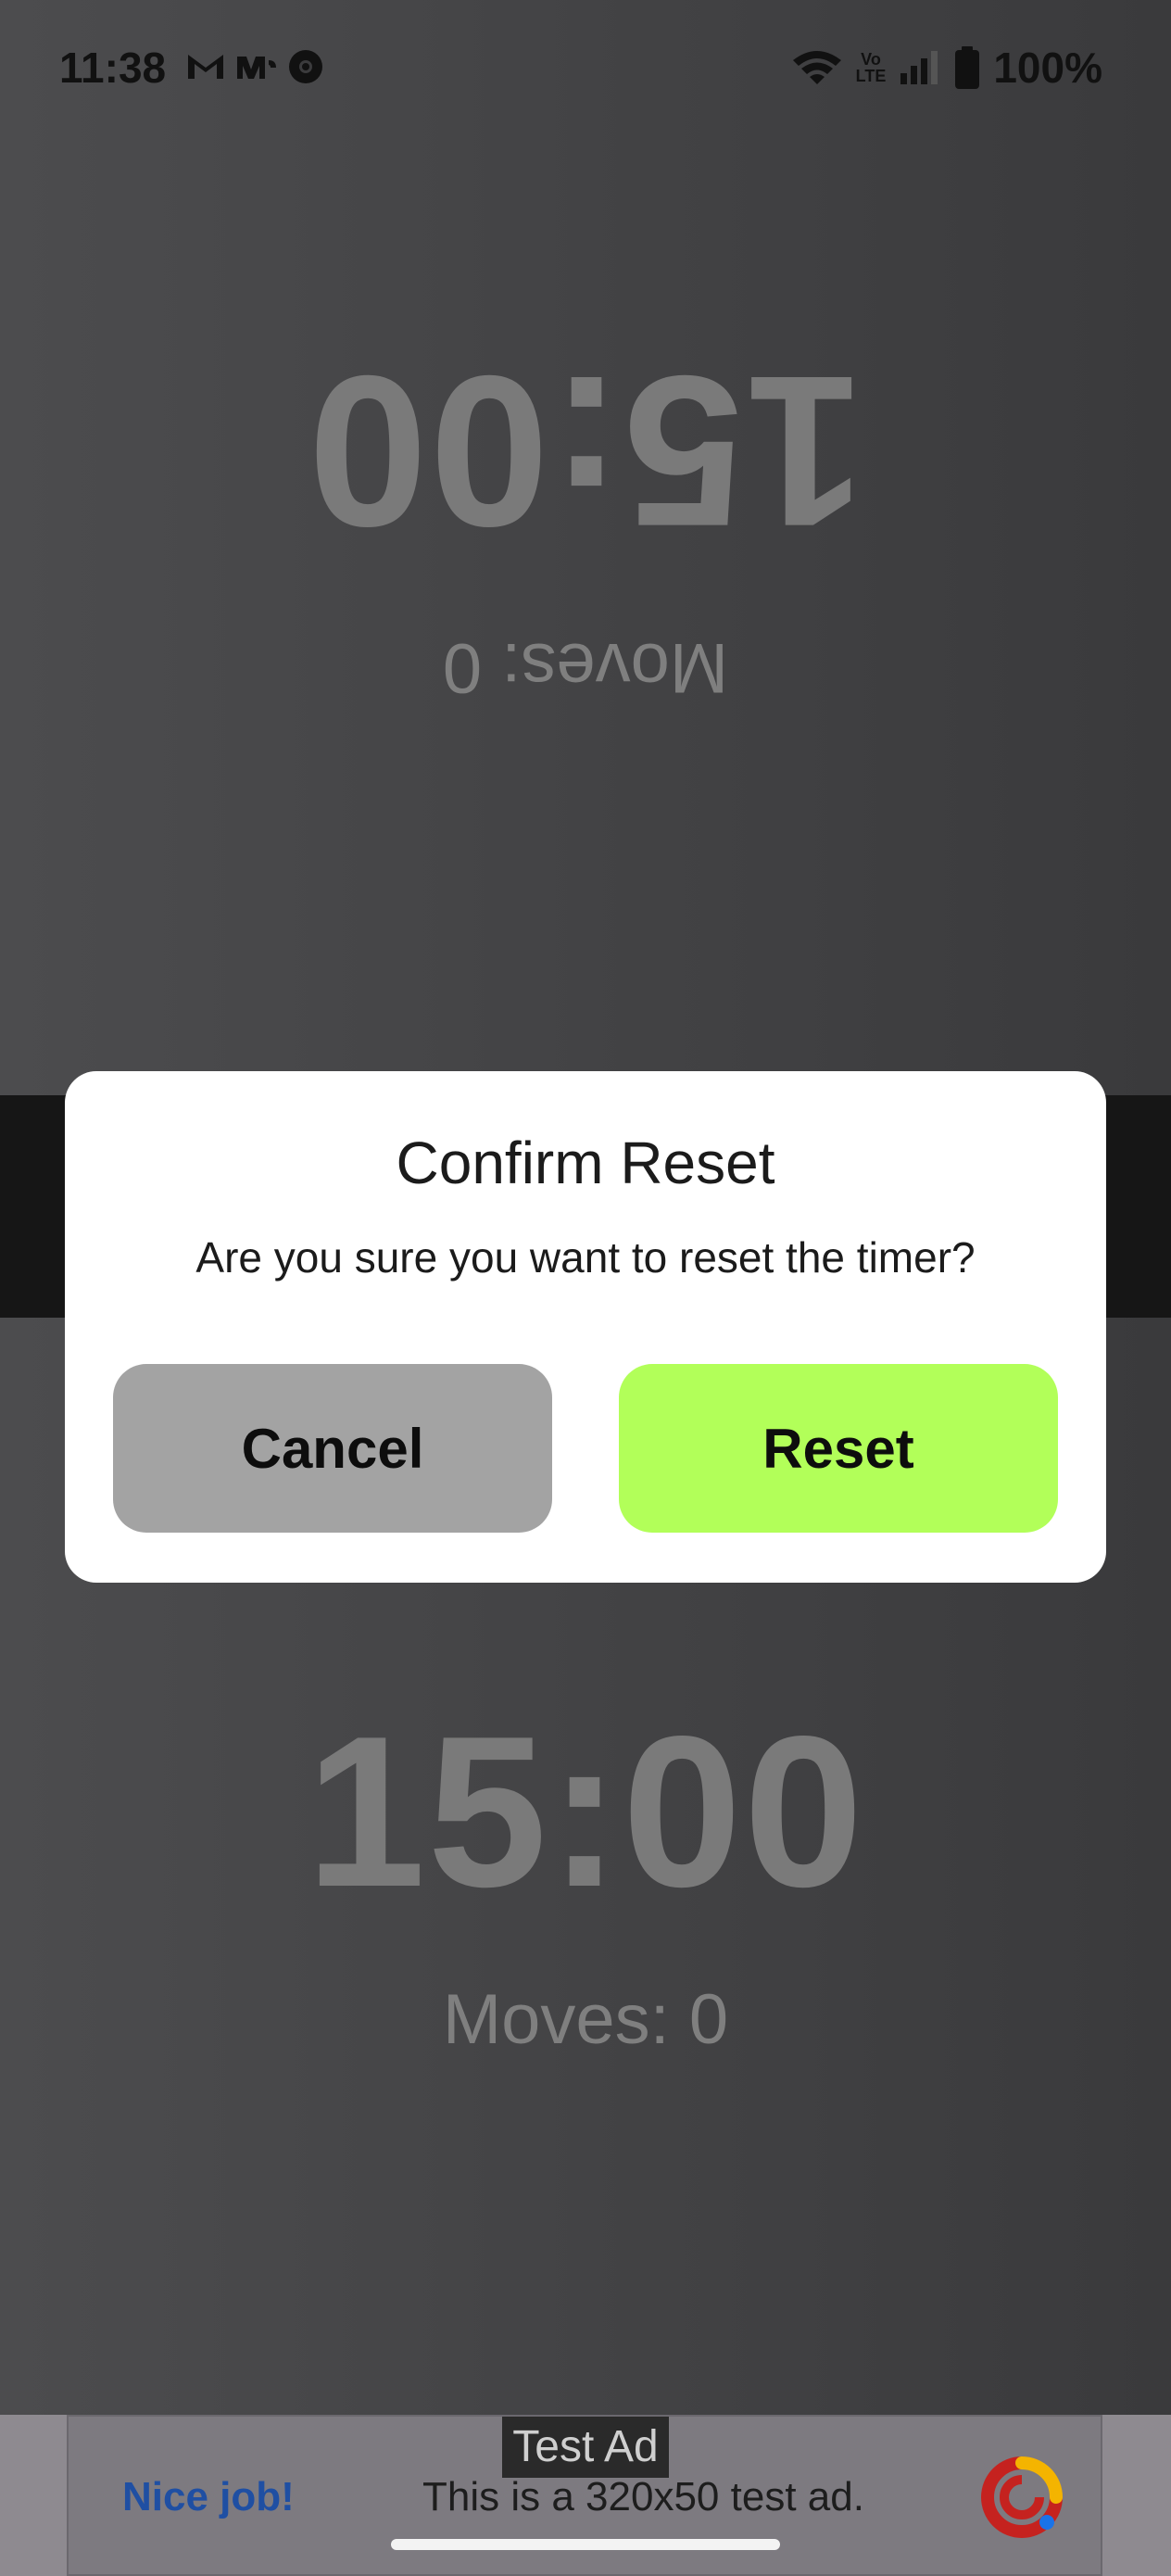  Describe the element at coordinates (209, 2497) in the screenshot. I see `ad-cta-link: Nice job!` at that location.